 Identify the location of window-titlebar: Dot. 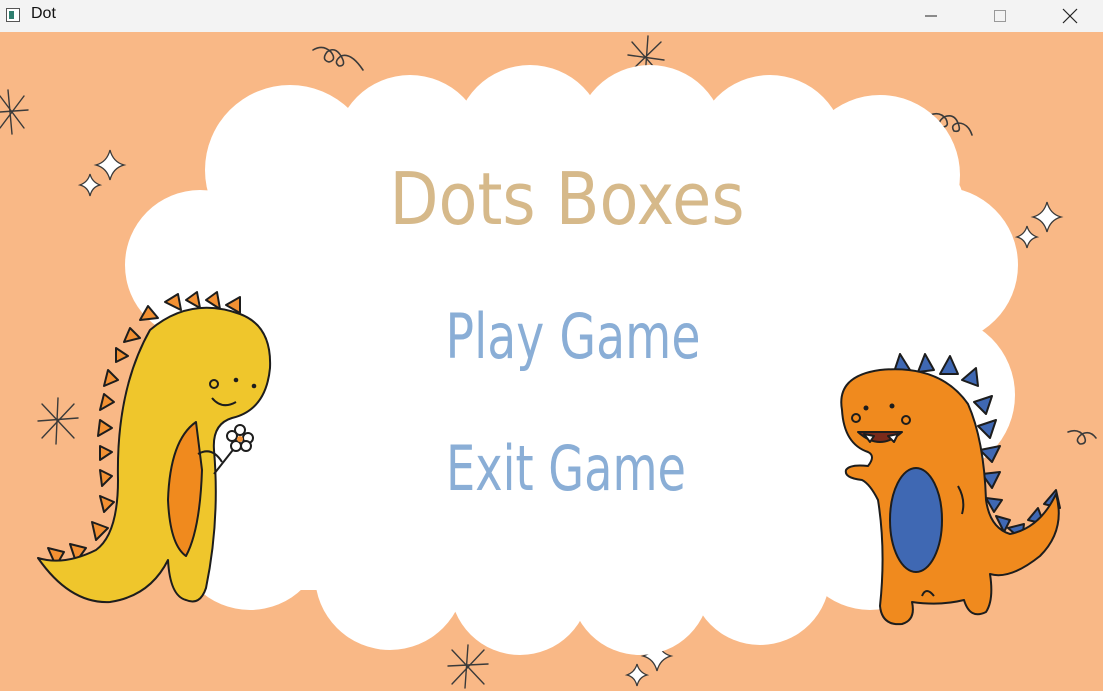
(551, 16).